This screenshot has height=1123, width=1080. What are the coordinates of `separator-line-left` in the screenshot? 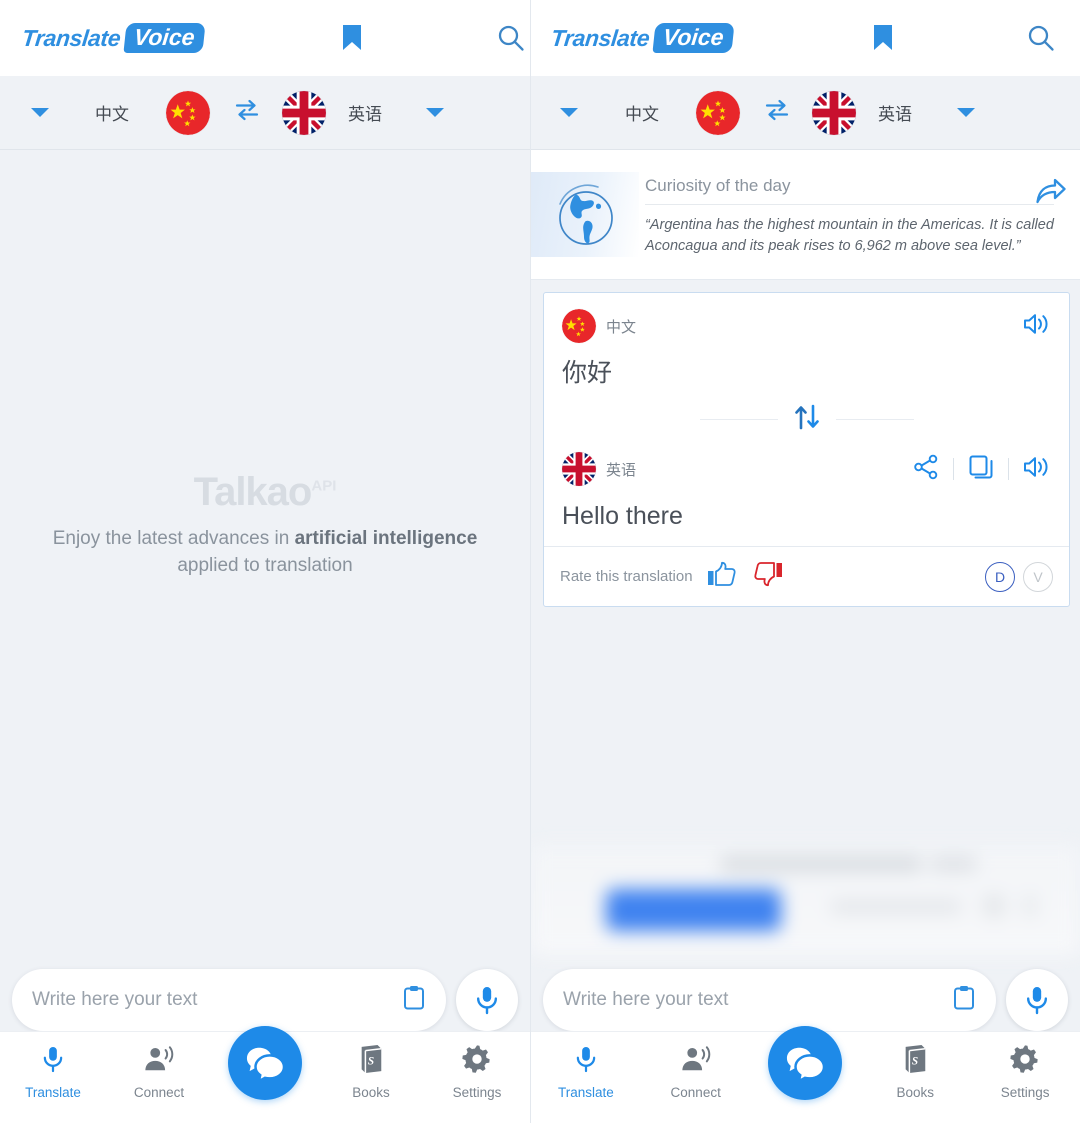 It's located at (738, 419).